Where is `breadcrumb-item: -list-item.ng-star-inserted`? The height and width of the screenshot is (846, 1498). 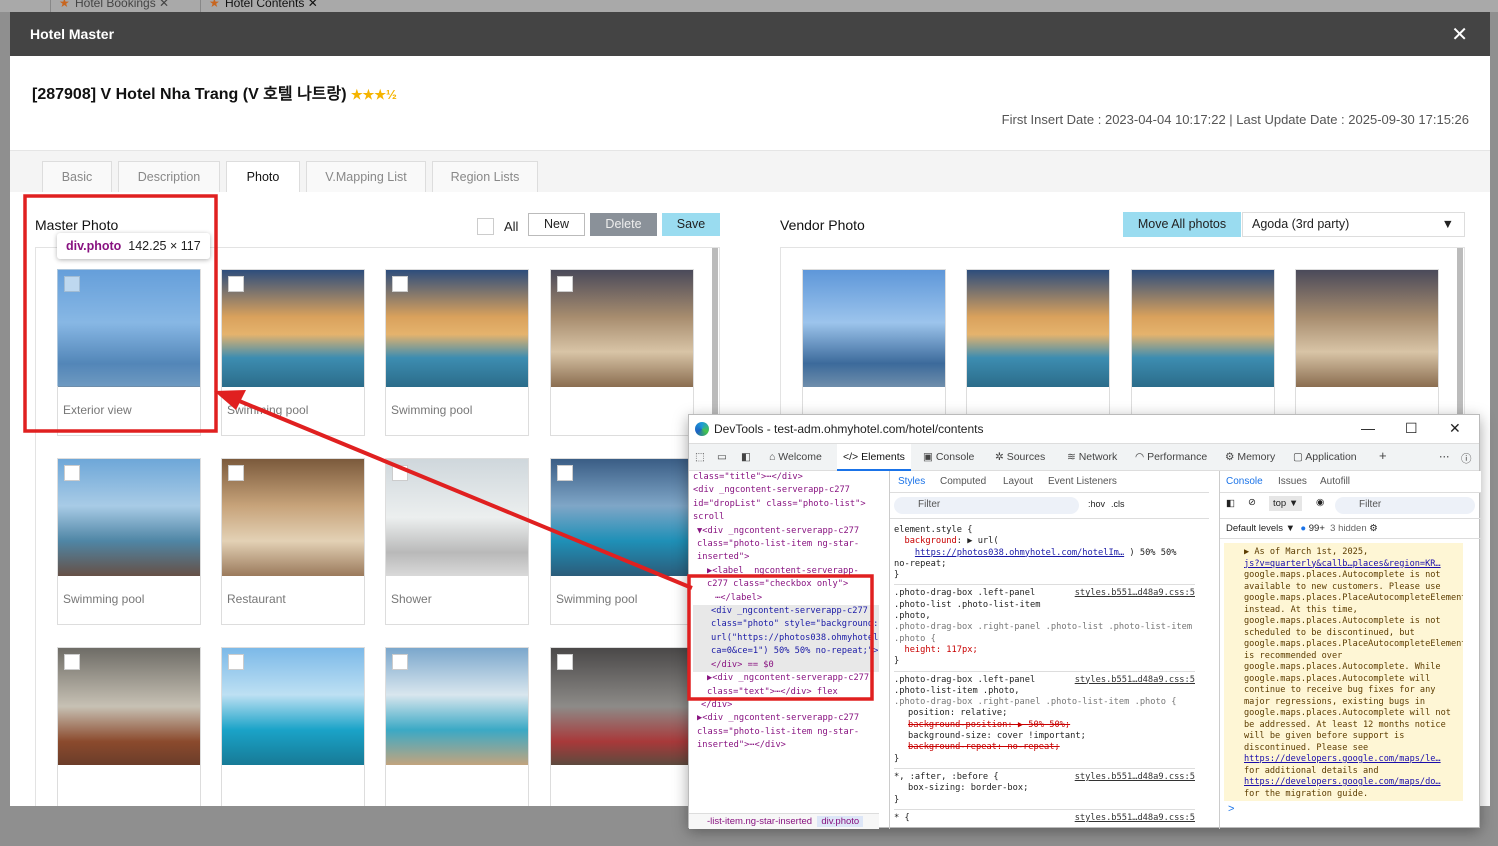
breadcrumb-item: -list-item.ng-star-inserted is located at coordinates (759, 821).